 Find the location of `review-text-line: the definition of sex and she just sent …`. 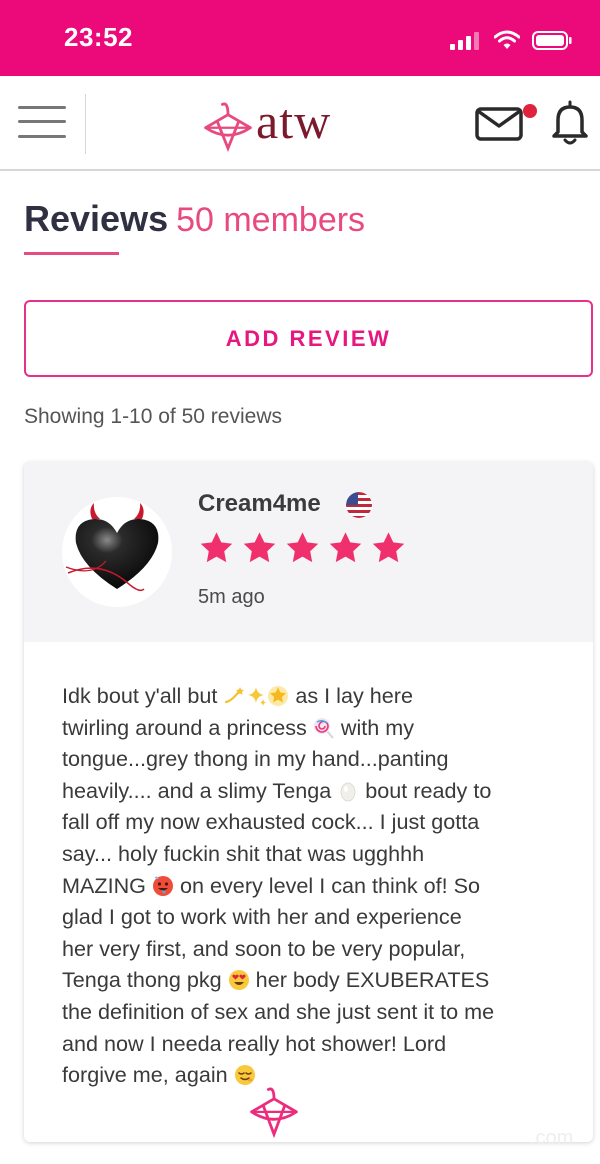

review-text-line: the definition of sex and she just sent … is located at coordinates (317, 1012).